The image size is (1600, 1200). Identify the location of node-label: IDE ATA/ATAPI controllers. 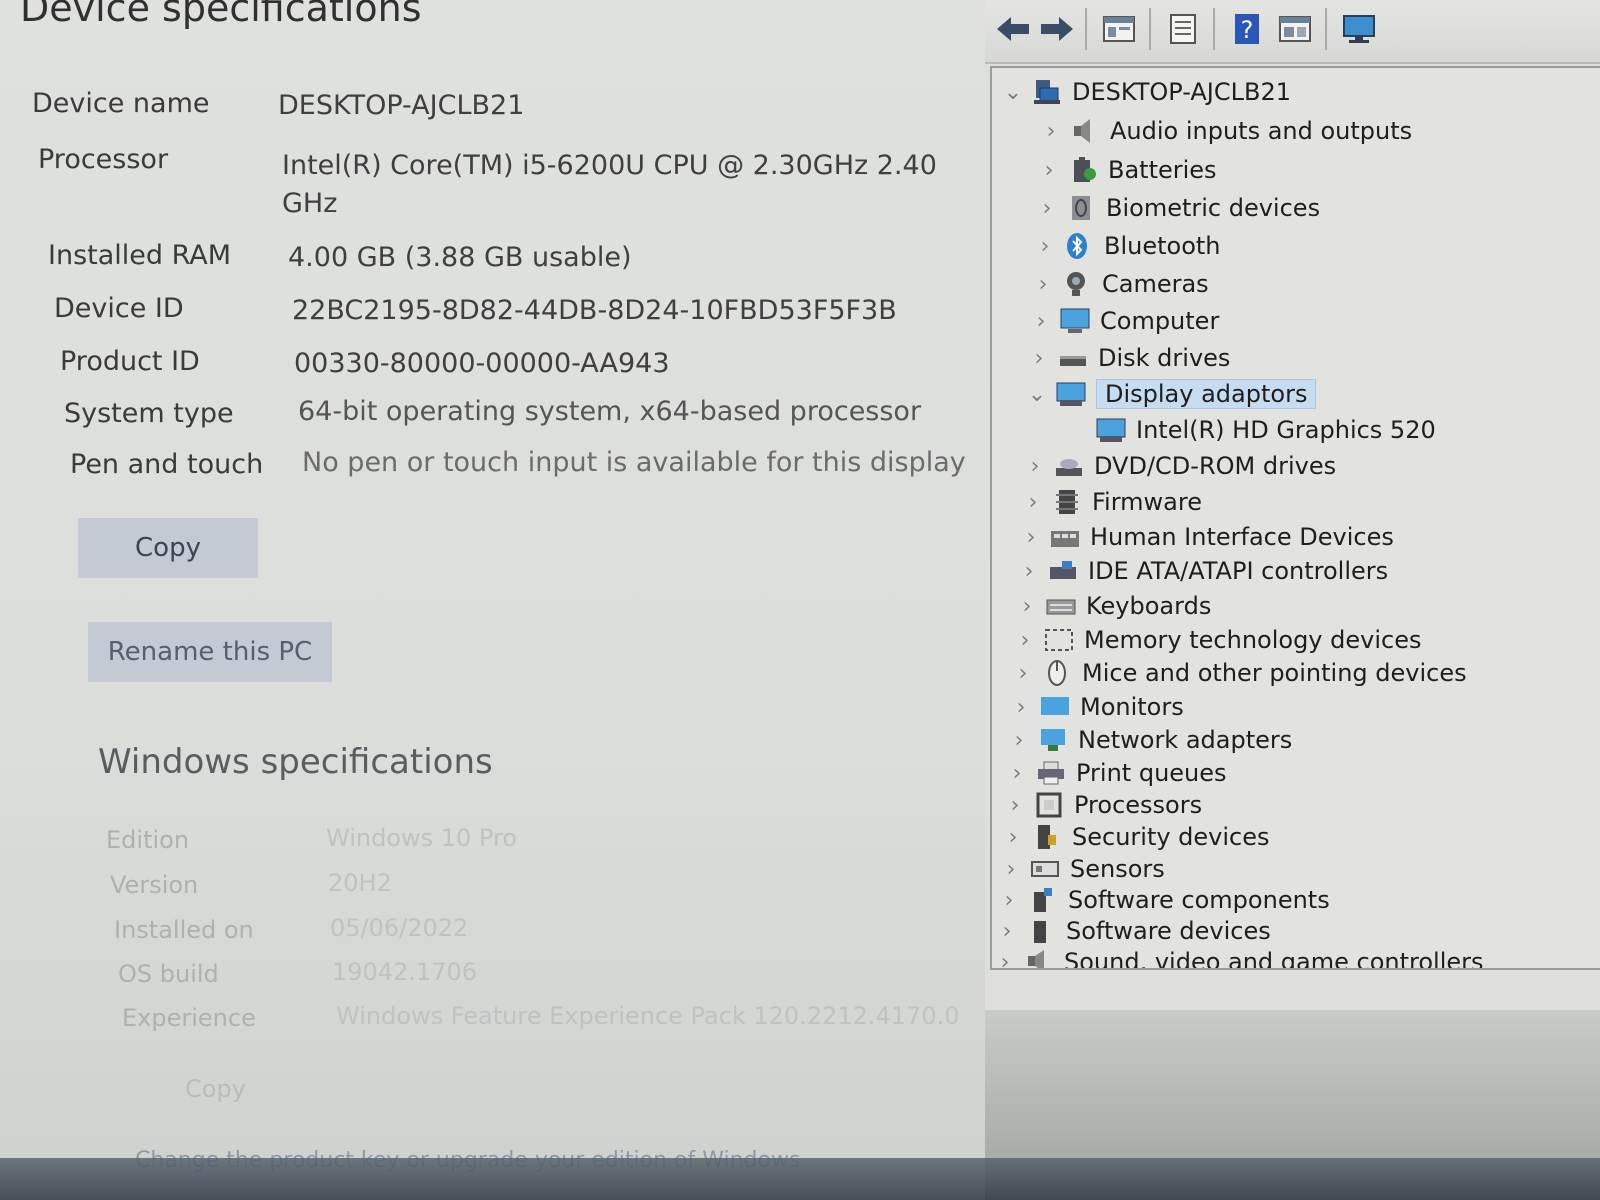
(1238, 571).